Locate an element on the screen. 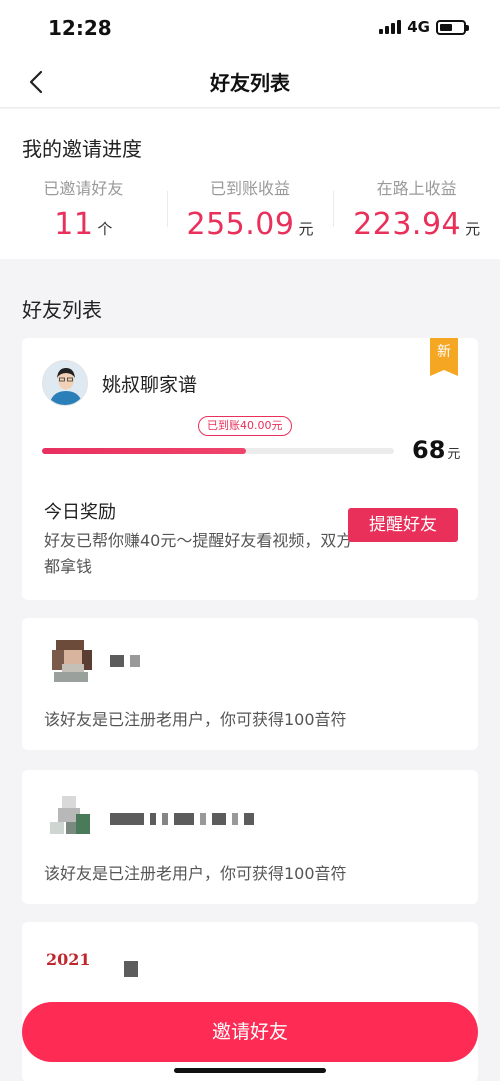  stat-label: 在路上收益 is located at coordinates (416, 188).